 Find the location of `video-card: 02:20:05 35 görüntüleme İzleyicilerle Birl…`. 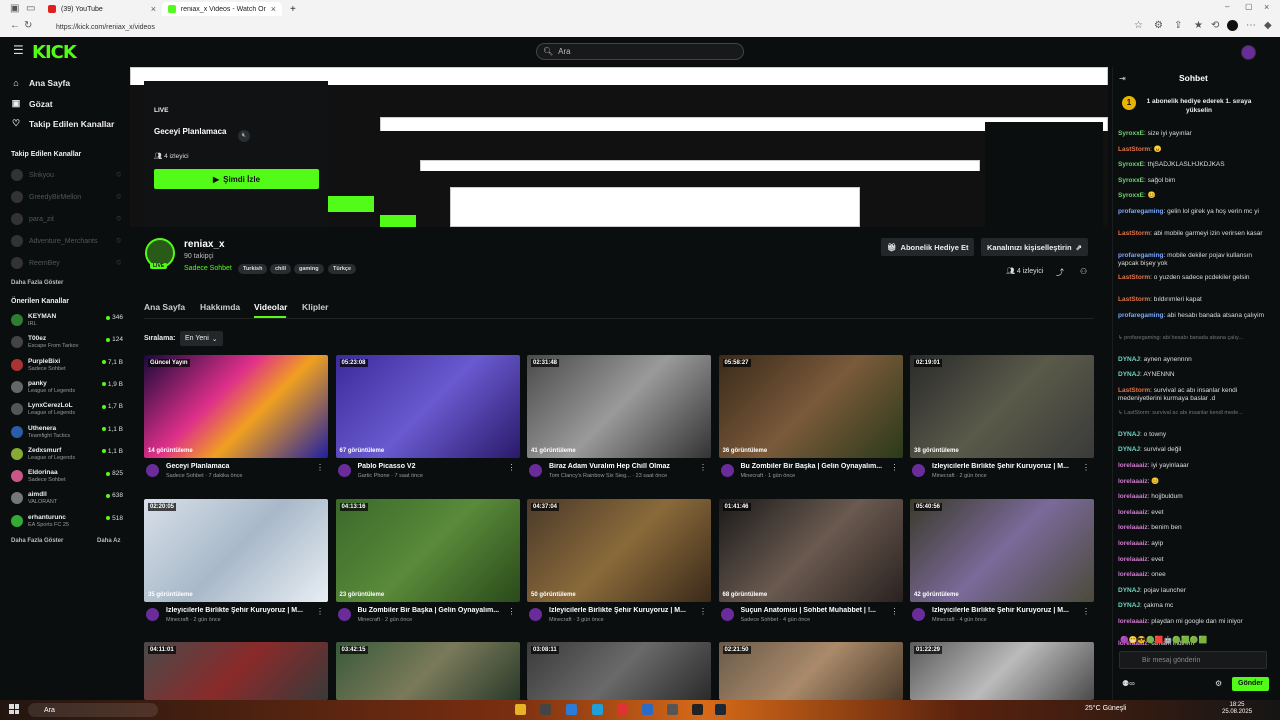

video-card: 02:20:05 35 görüntüleme İzleyicilerle Birl… is located at coordinates (236, 566).